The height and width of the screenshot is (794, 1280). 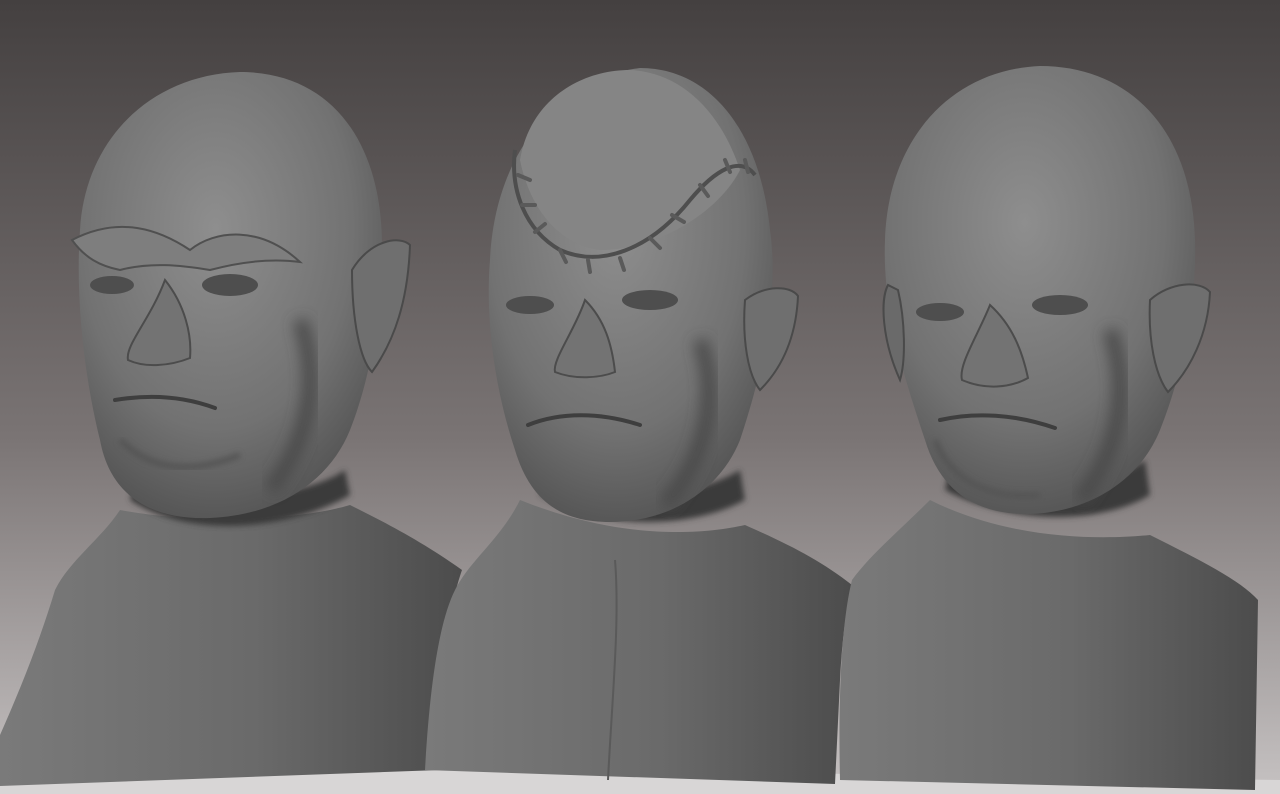 What do you see at coordinates (650, 300) in the screenshot?
I see `center-bust-eye-right` at bounding box center [650, 300].